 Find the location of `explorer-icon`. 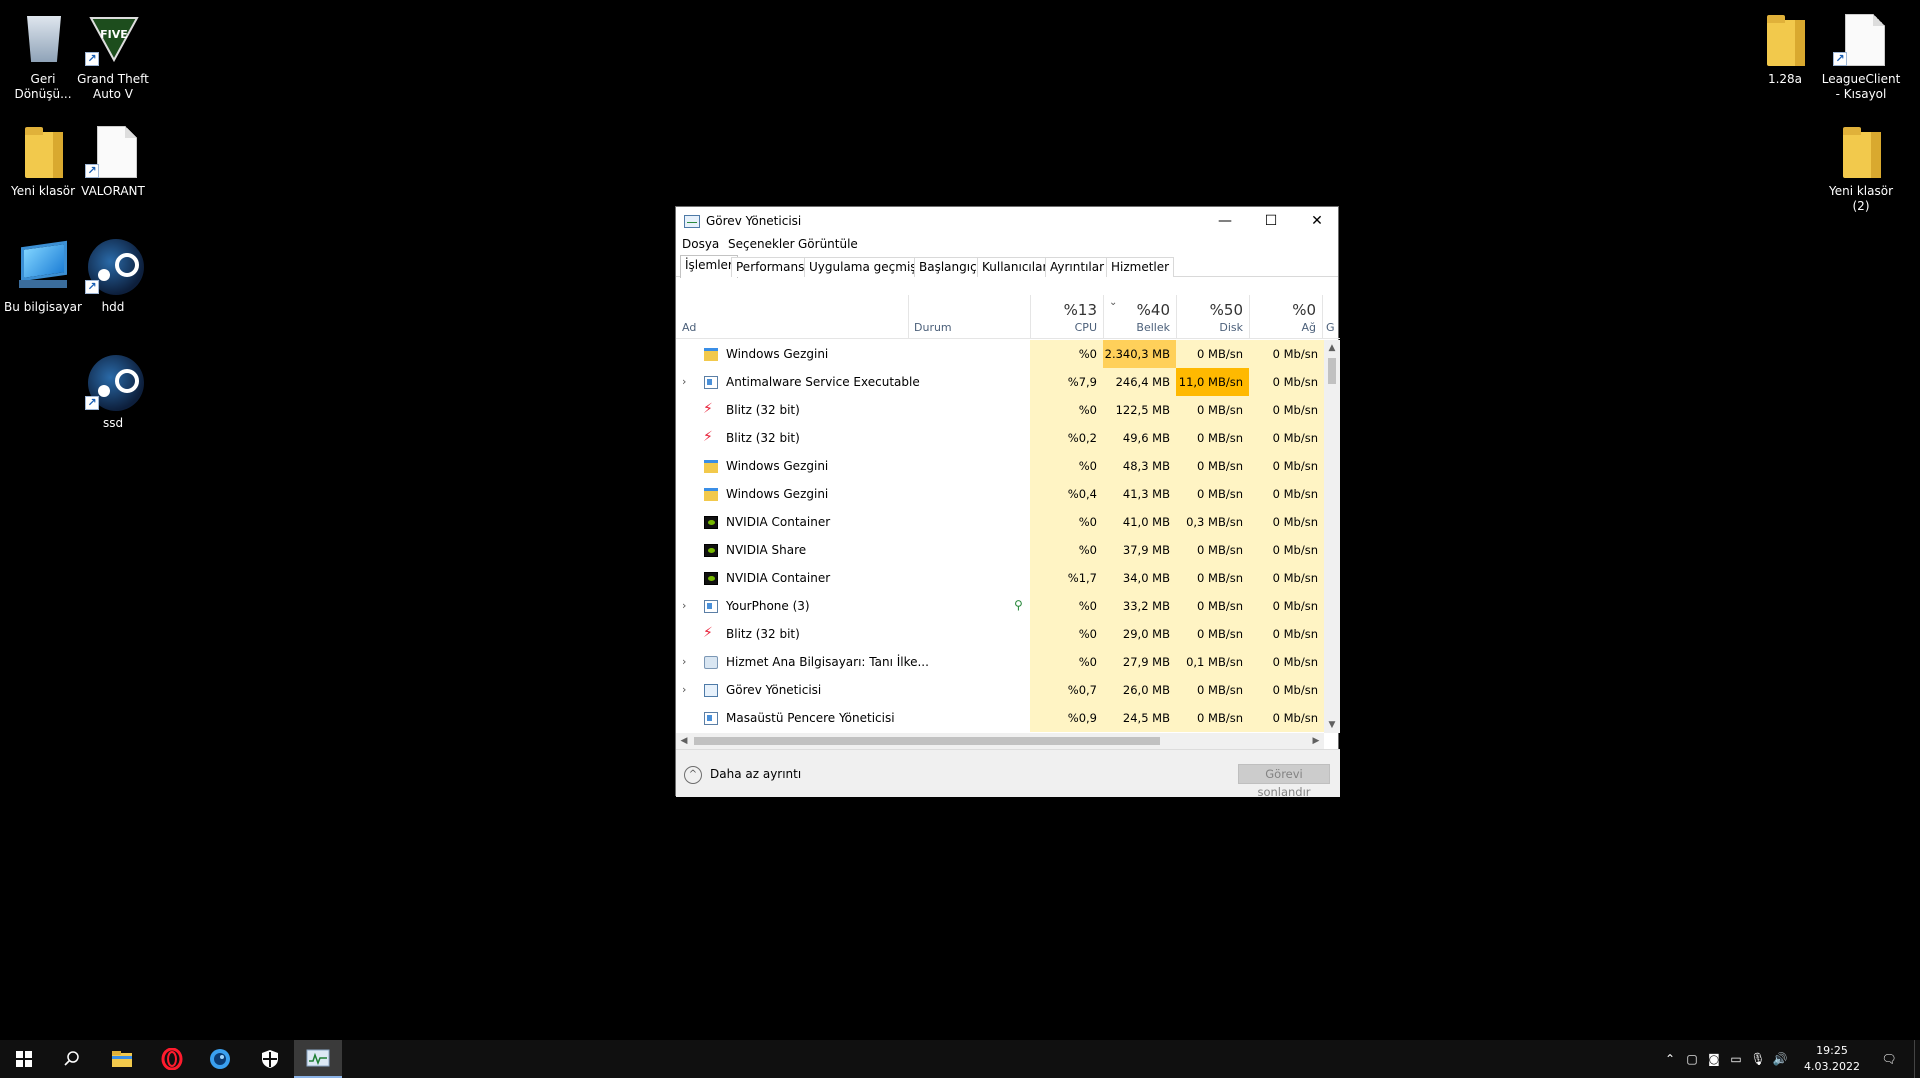

explorer-icon is located at coordinates (711, 354).